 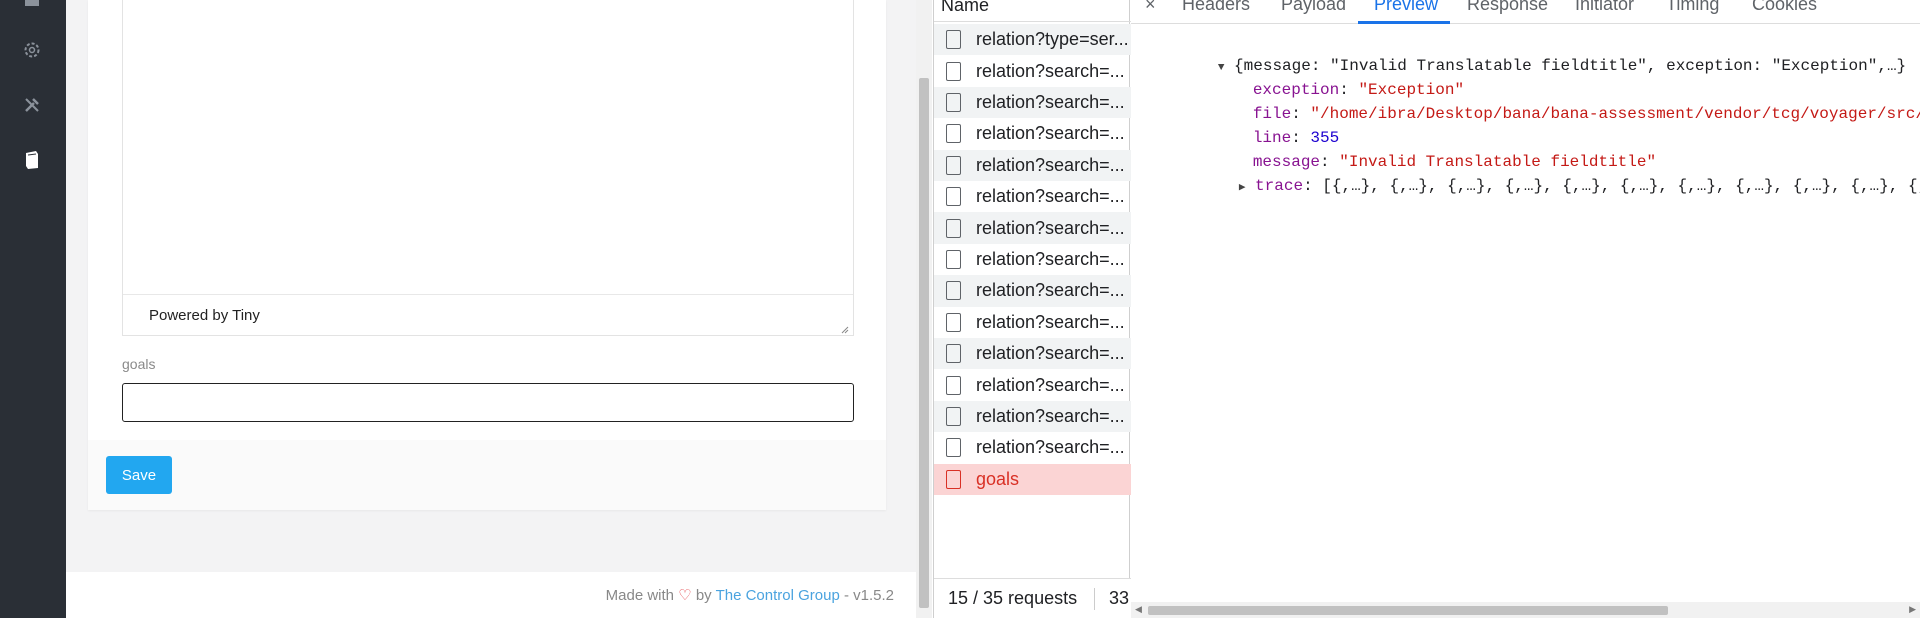 I want to click on scroll-left-icon: ◀, so click(x=1138, y=609).